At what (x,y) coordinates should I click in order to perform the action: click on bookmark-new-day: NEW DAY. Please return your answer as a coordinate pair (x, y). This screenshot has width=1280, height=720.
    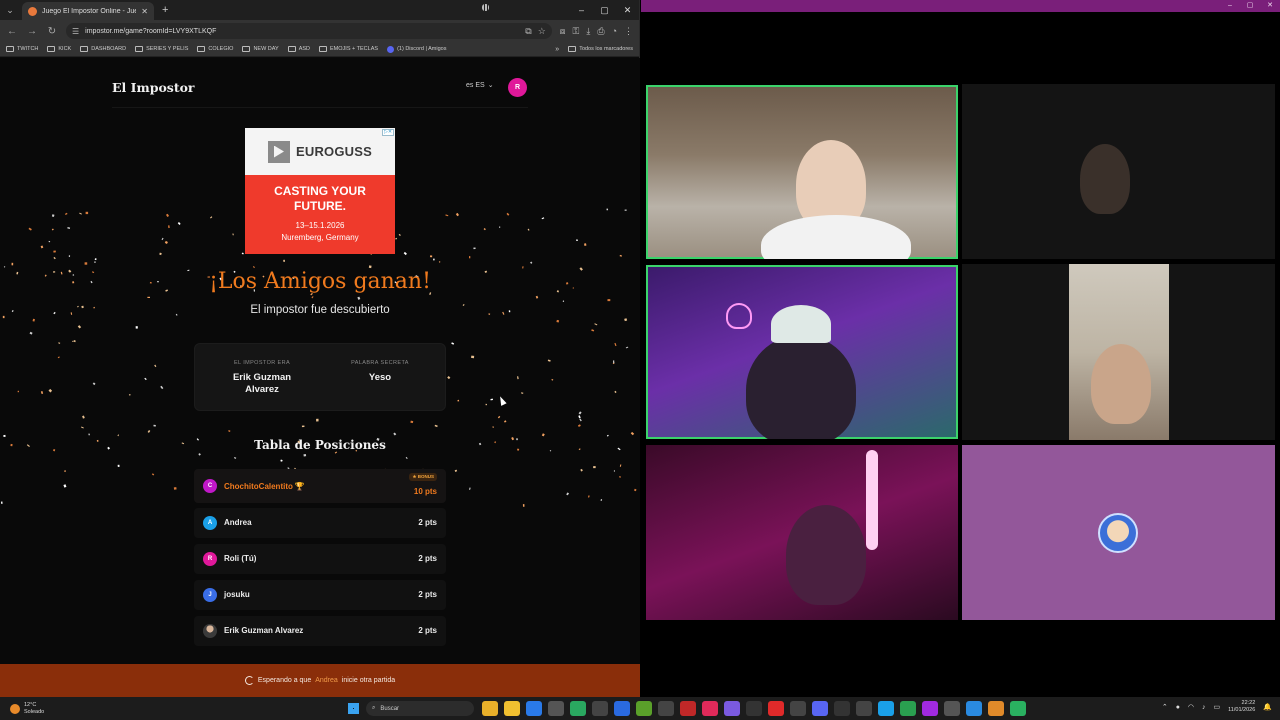
    Looking at the image, I should click on (260, 49).